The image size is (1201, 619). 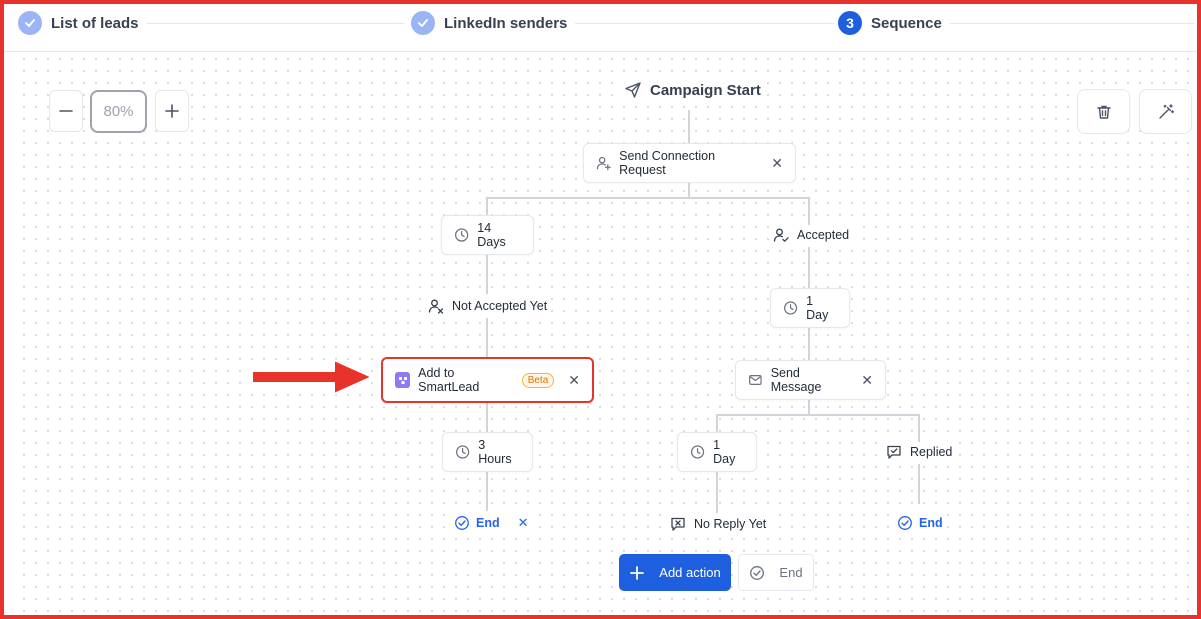 I want to click on add-action-label: Add action, so click(x=690, y=572).